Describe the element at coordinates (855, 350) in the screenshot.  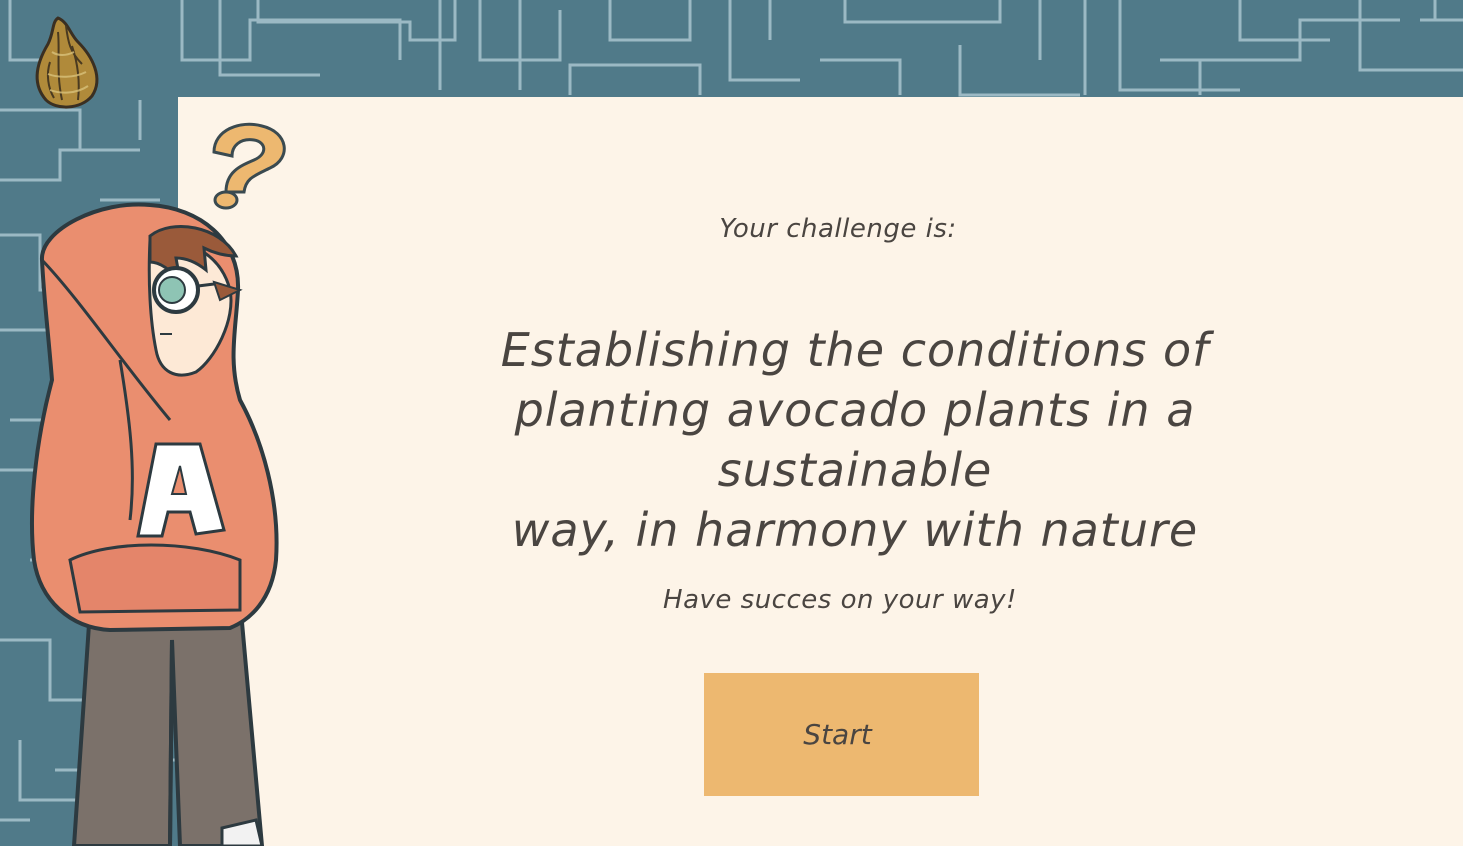
I see `challenge-line: Establishing the conditions of` at that location.